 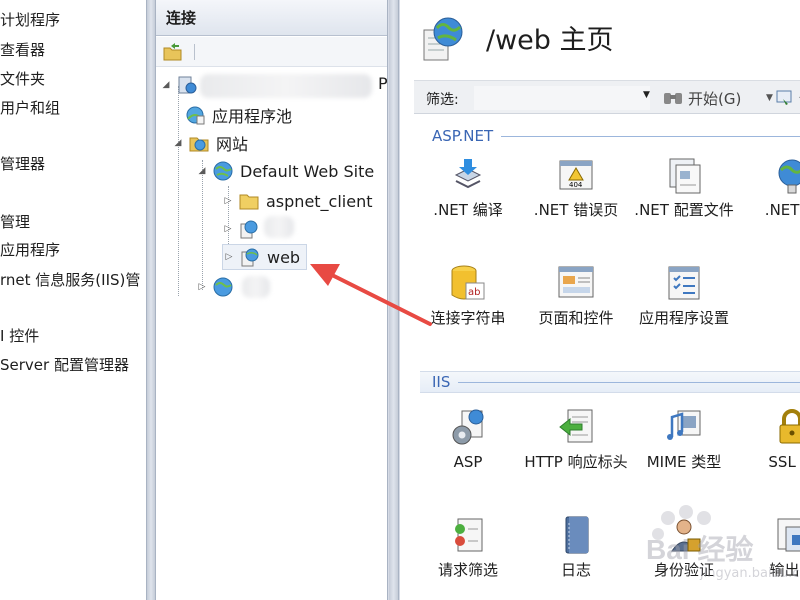 I want to click on tree-guide-line, so click(x=178, y=191).